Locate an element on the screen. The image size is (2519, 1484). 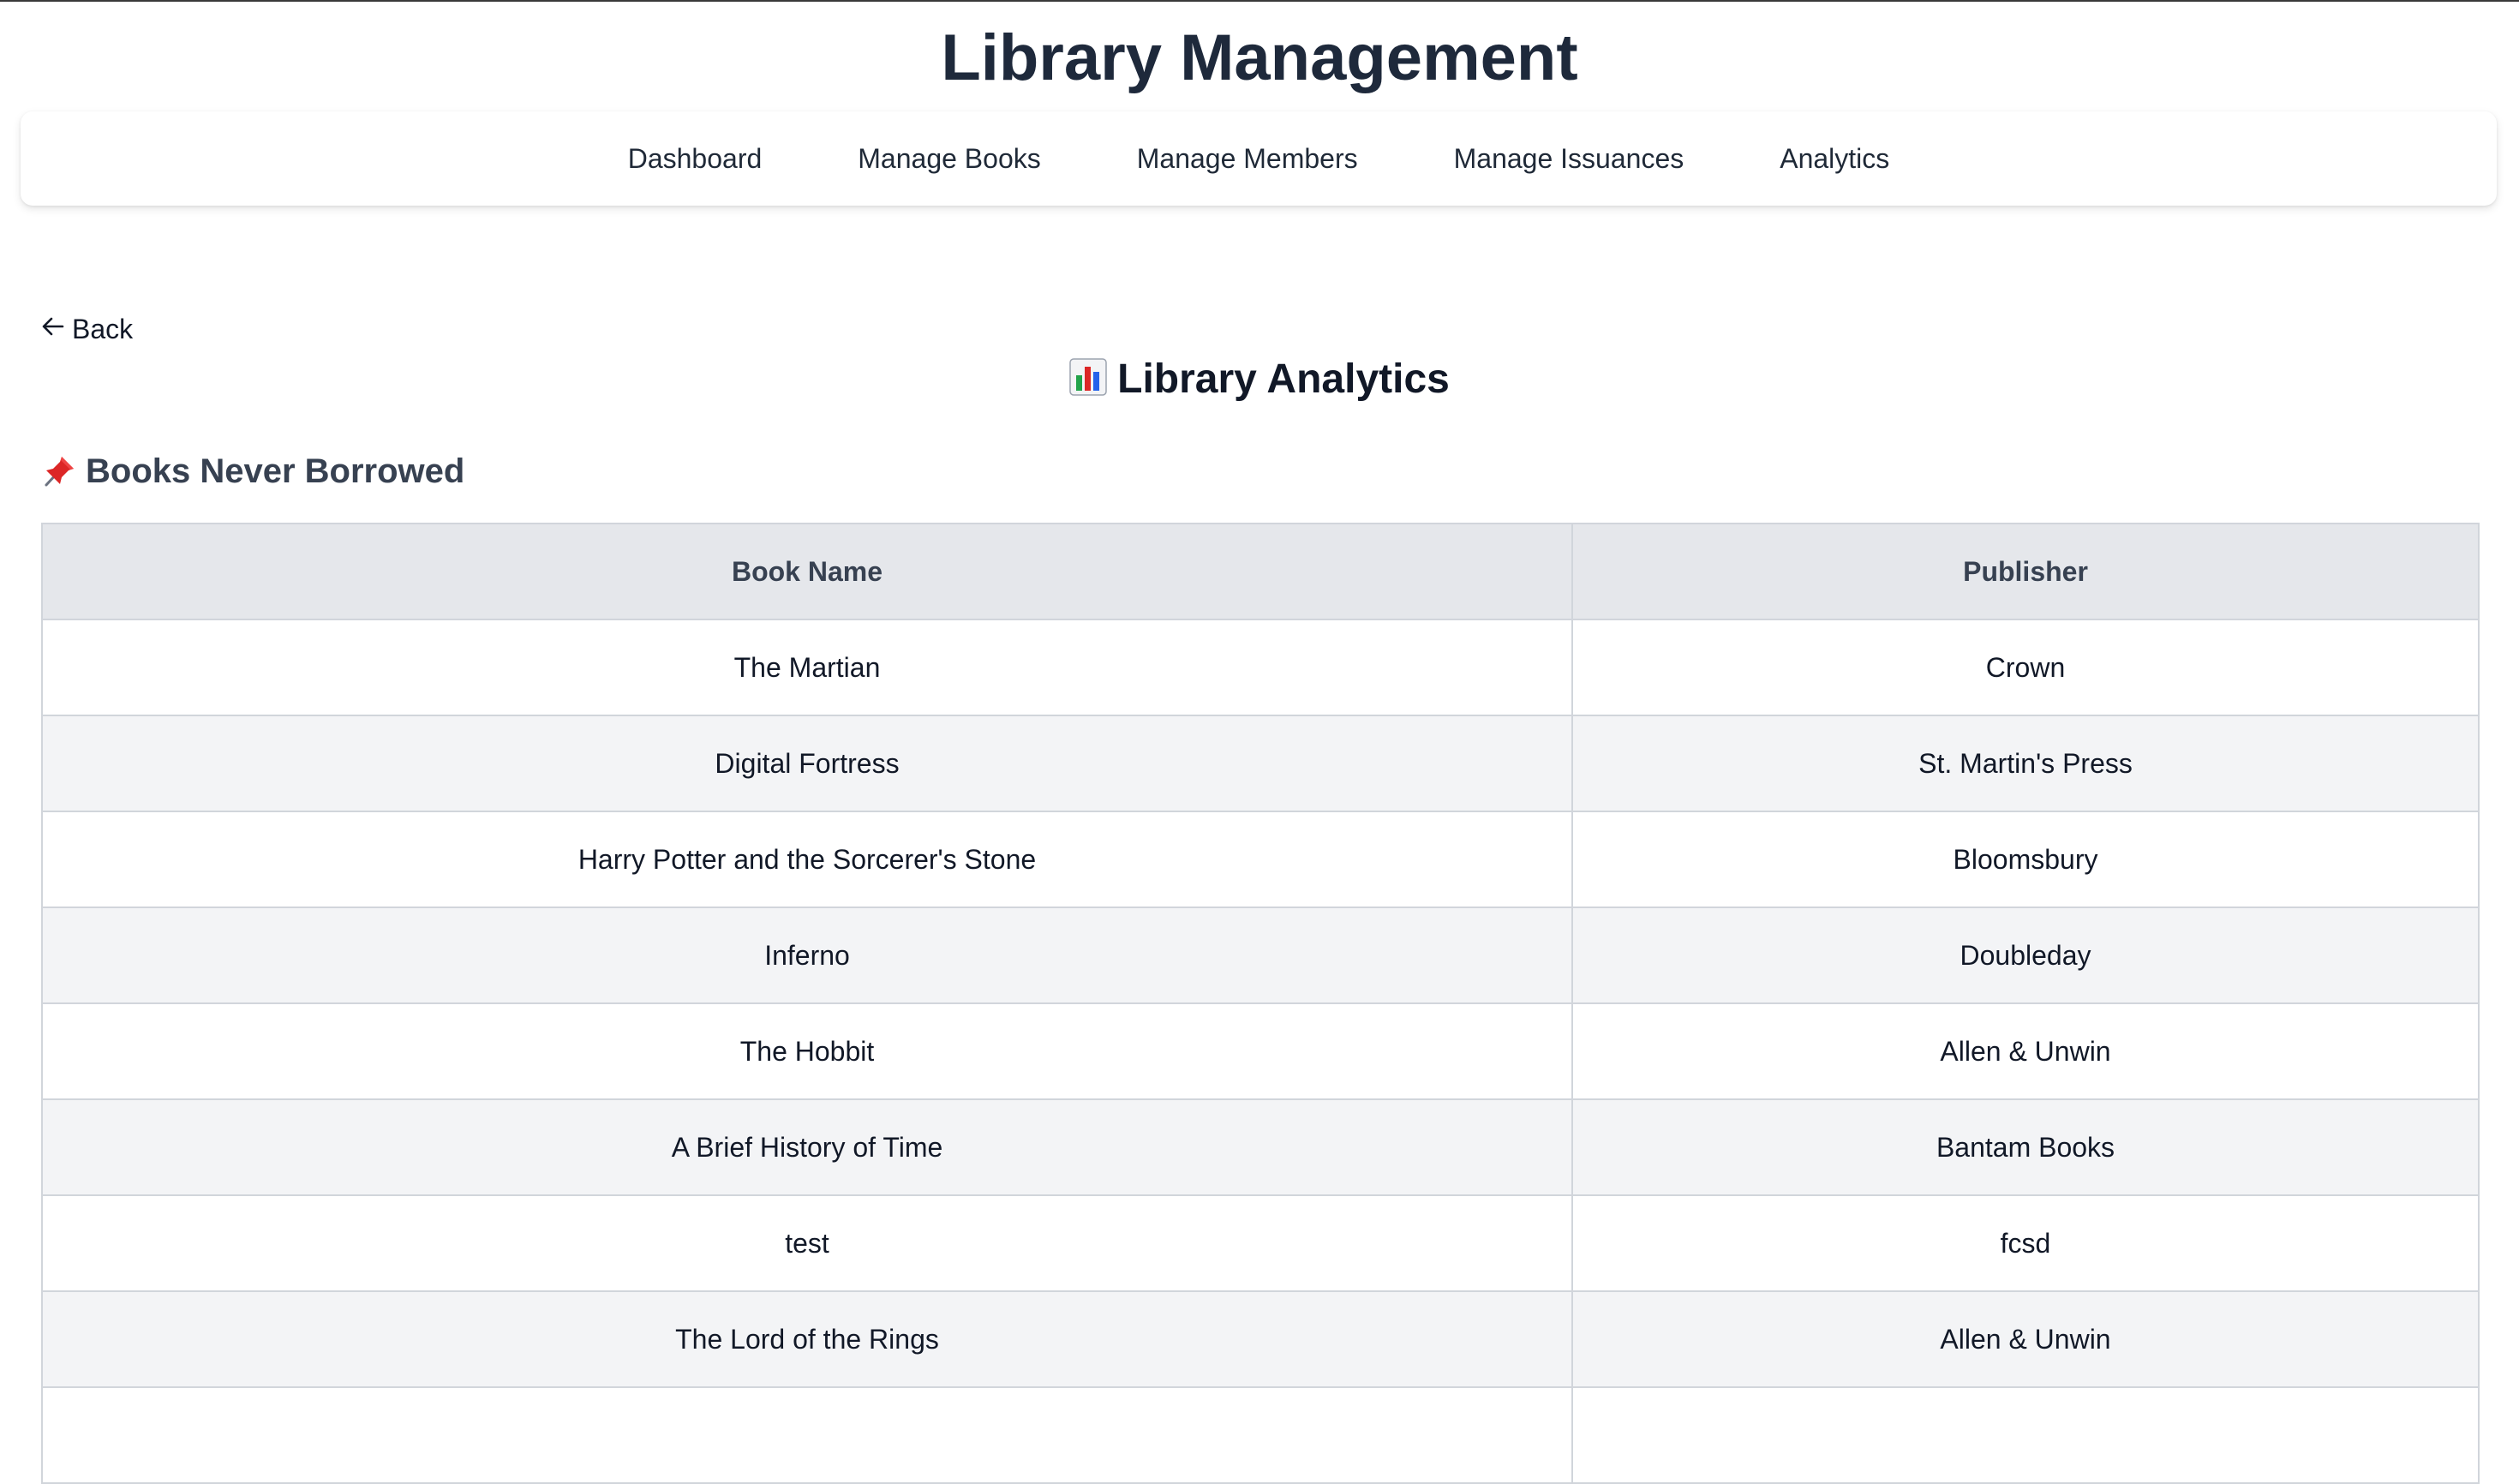
cell-book-name: Harry Potter and the Sorcerer's Stone is located at coordinates (807, 859).